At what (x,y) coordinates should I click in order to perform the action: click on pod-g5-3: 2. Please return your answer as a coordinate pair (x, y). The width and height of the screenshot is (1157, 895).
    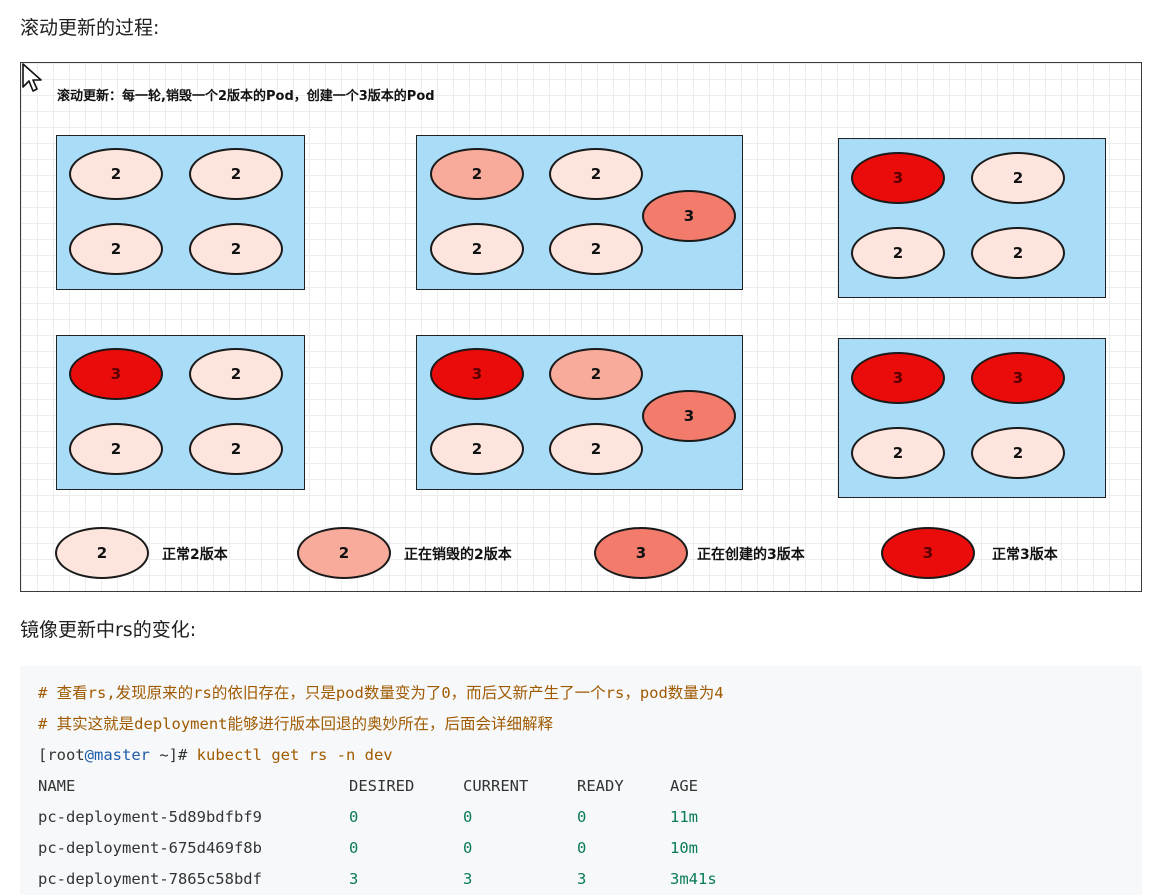
    Looking at the image, I should click on (477, 449).